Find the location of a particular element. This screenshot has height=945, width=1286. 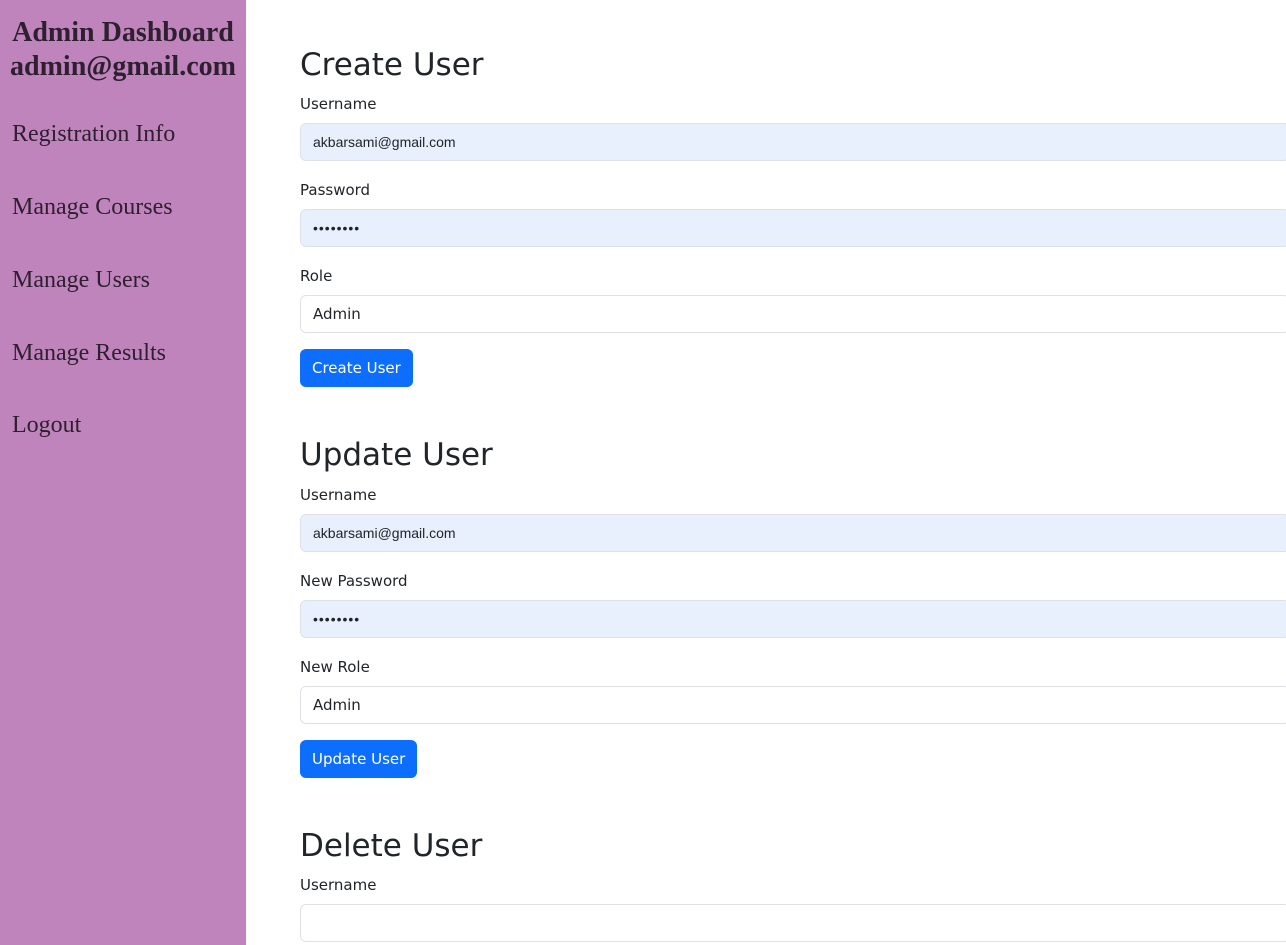

delete-user-title: Delete User is located at coordinates (391, 846).